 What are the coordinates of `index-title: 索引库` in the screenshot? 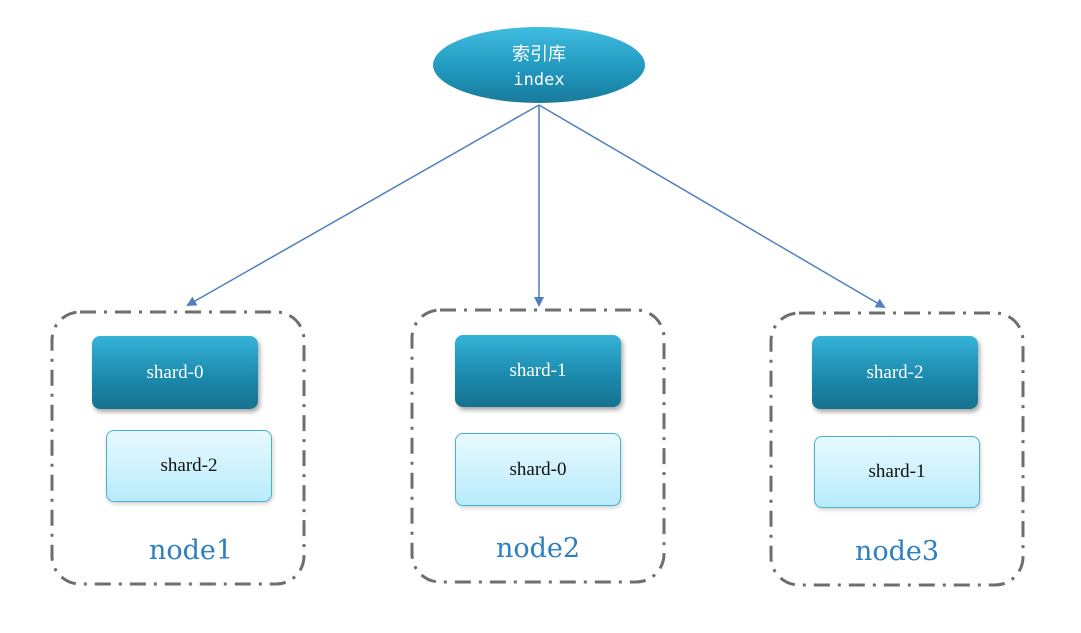 It's located at (539, 54).